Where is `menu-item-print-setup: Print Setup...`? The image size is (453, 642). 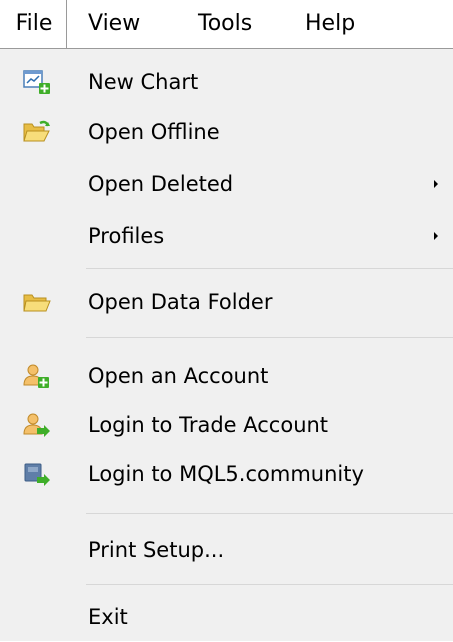
menu-item-print-setup: Print Setup... is located at coordinates (226, 550).